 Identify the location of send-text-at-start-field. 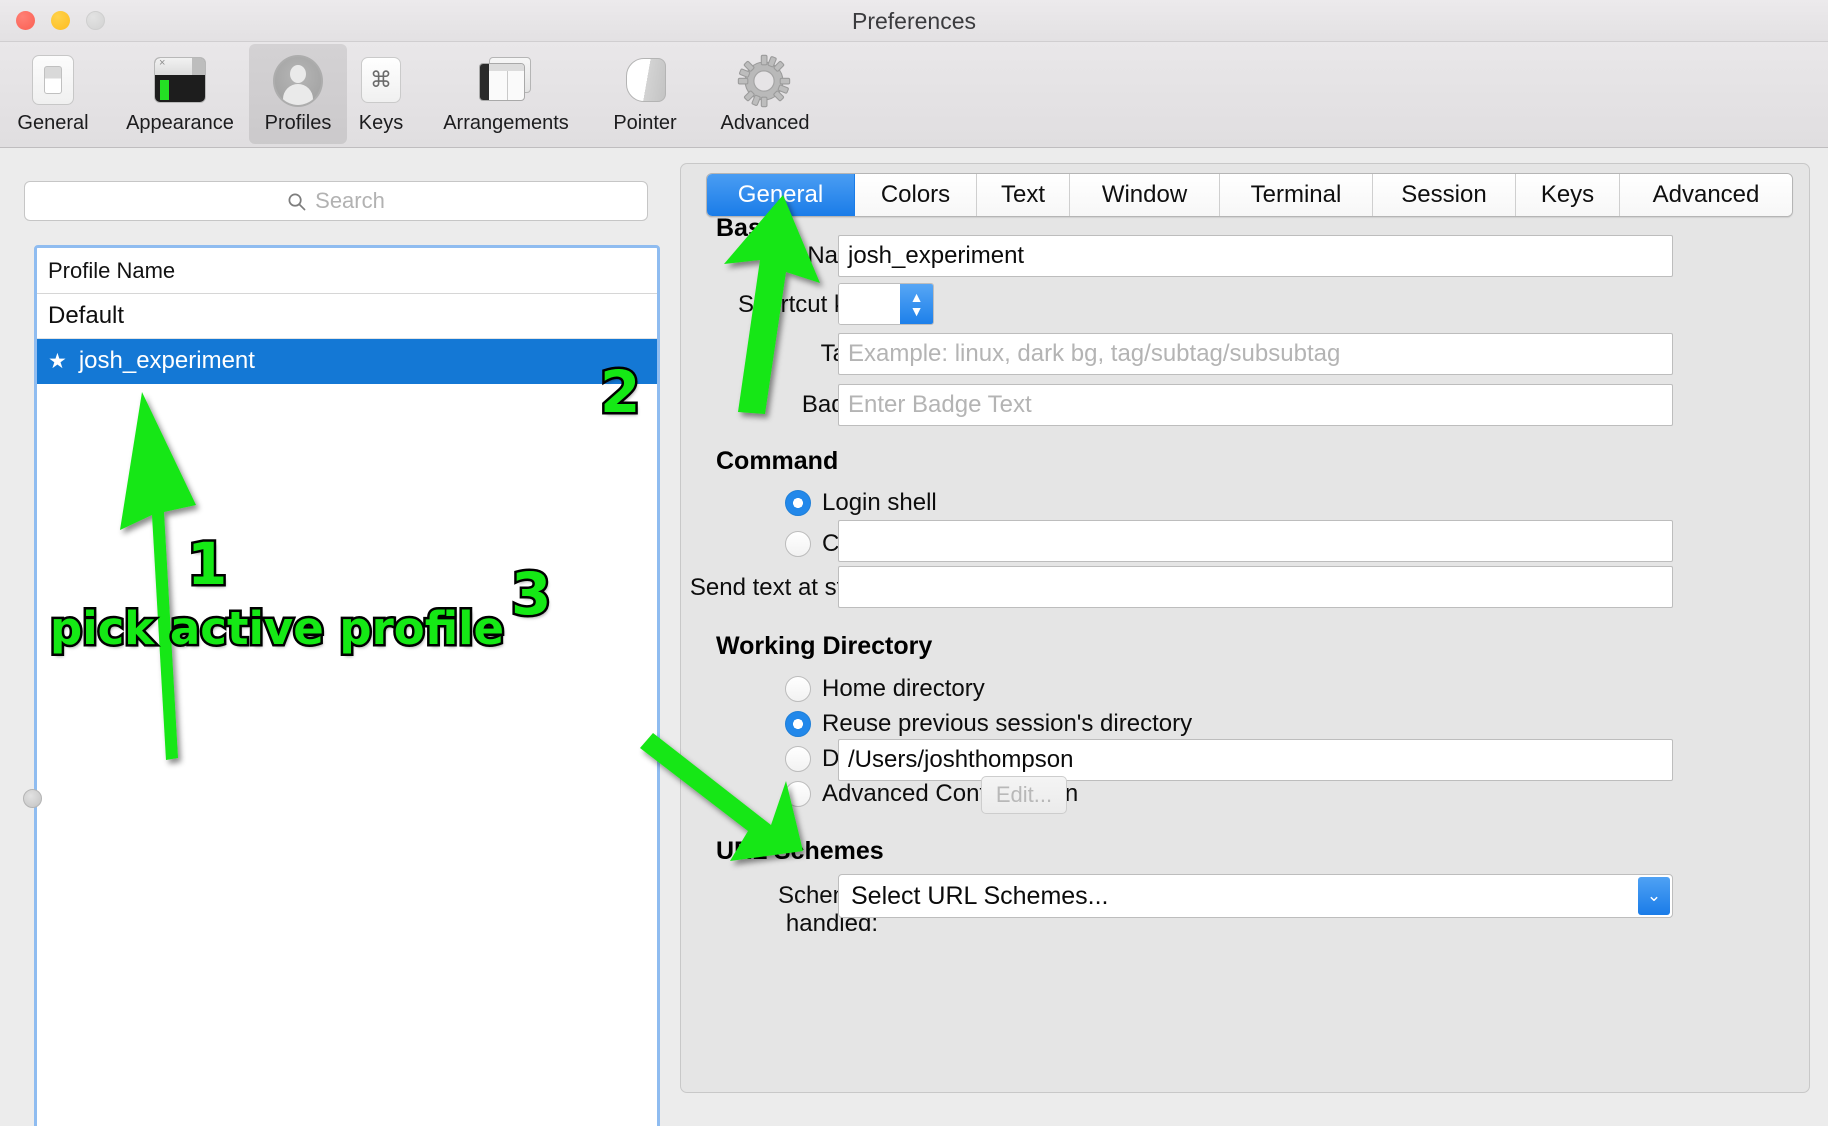
(1255, 587).